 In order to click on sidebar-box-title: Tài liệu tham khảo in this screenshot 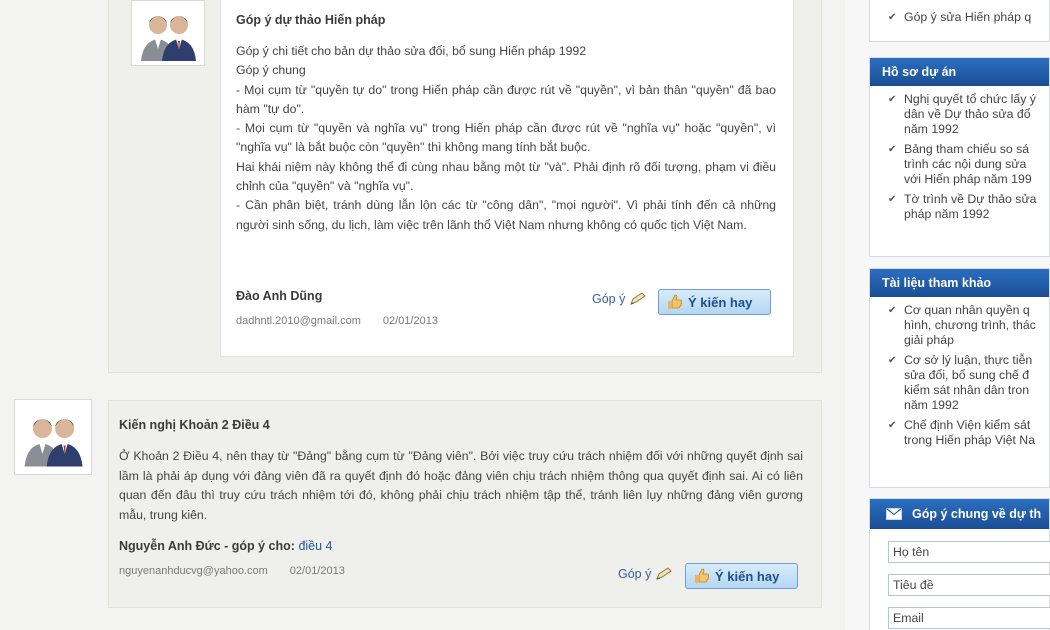, I will do `click(959, 283)`.